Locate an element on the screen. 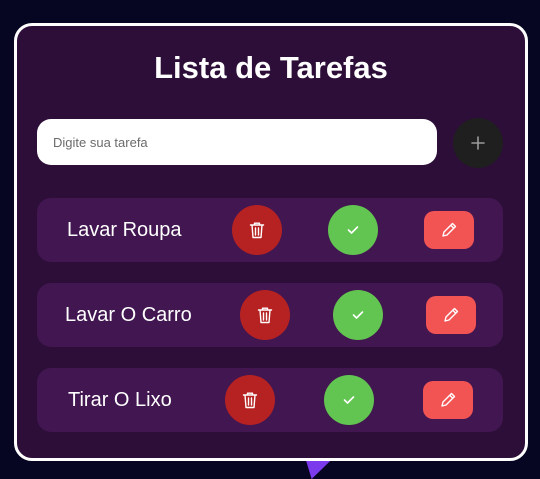 The image size is (540, 479). task-item: Lavar Roupa is located at coordinates (270, 230).